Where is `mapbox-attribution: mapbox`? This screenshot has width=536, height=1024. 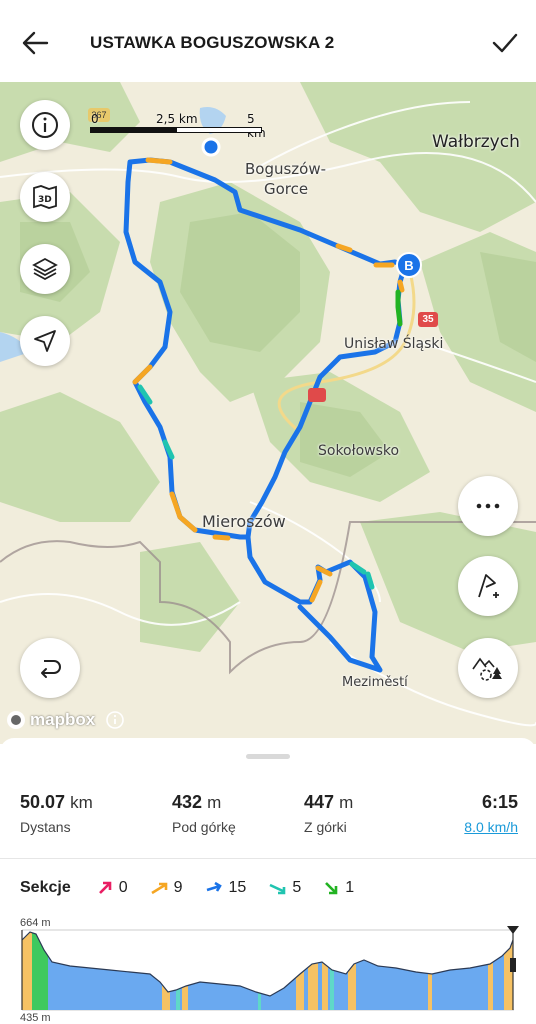 mapbox-attribution: mapbox is located at coordinates (65, 720).